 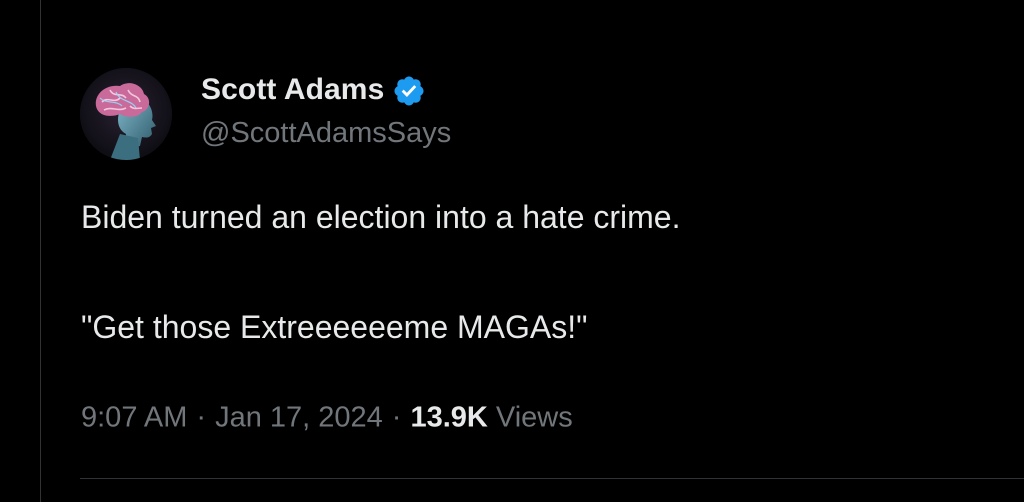 I want to click on avatar, so click(x=126, y=114).